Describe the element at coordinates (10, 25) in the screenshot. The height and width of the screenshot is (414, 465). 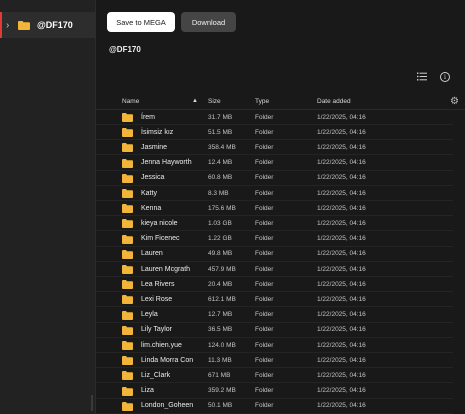
I see `chevron-right-icon: ›` at that location.